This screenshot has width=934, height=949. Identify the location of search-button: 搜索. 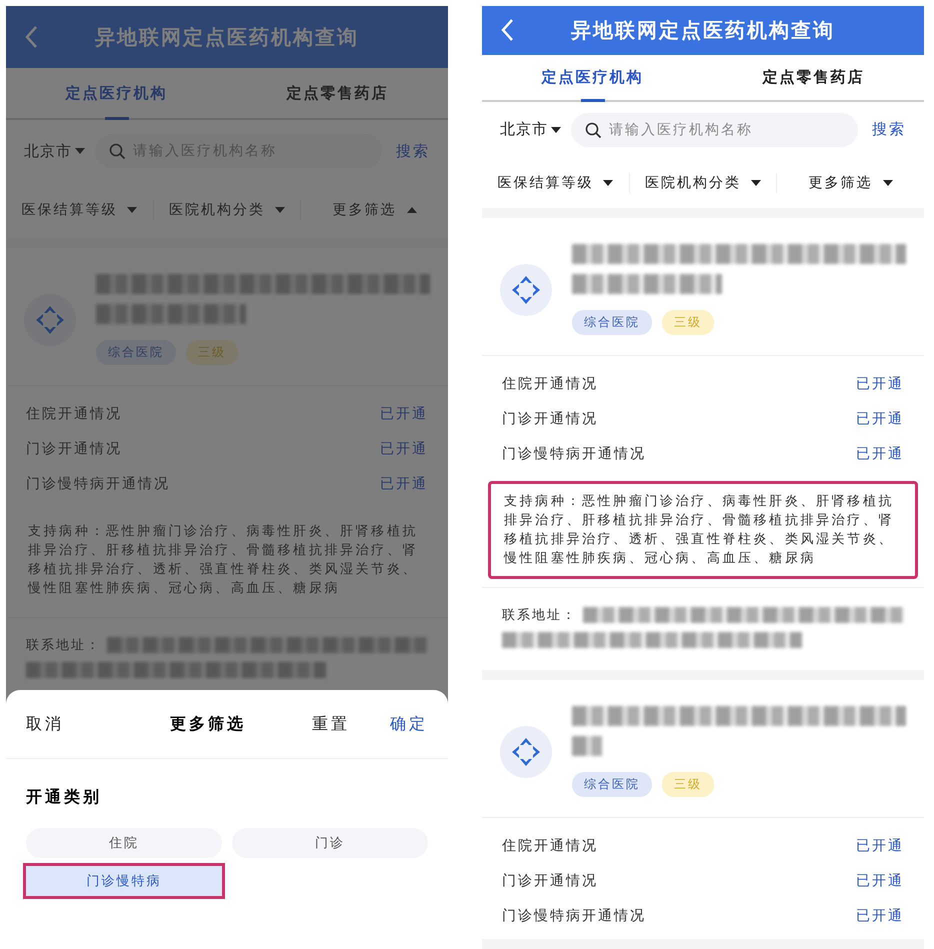
(887, 130).